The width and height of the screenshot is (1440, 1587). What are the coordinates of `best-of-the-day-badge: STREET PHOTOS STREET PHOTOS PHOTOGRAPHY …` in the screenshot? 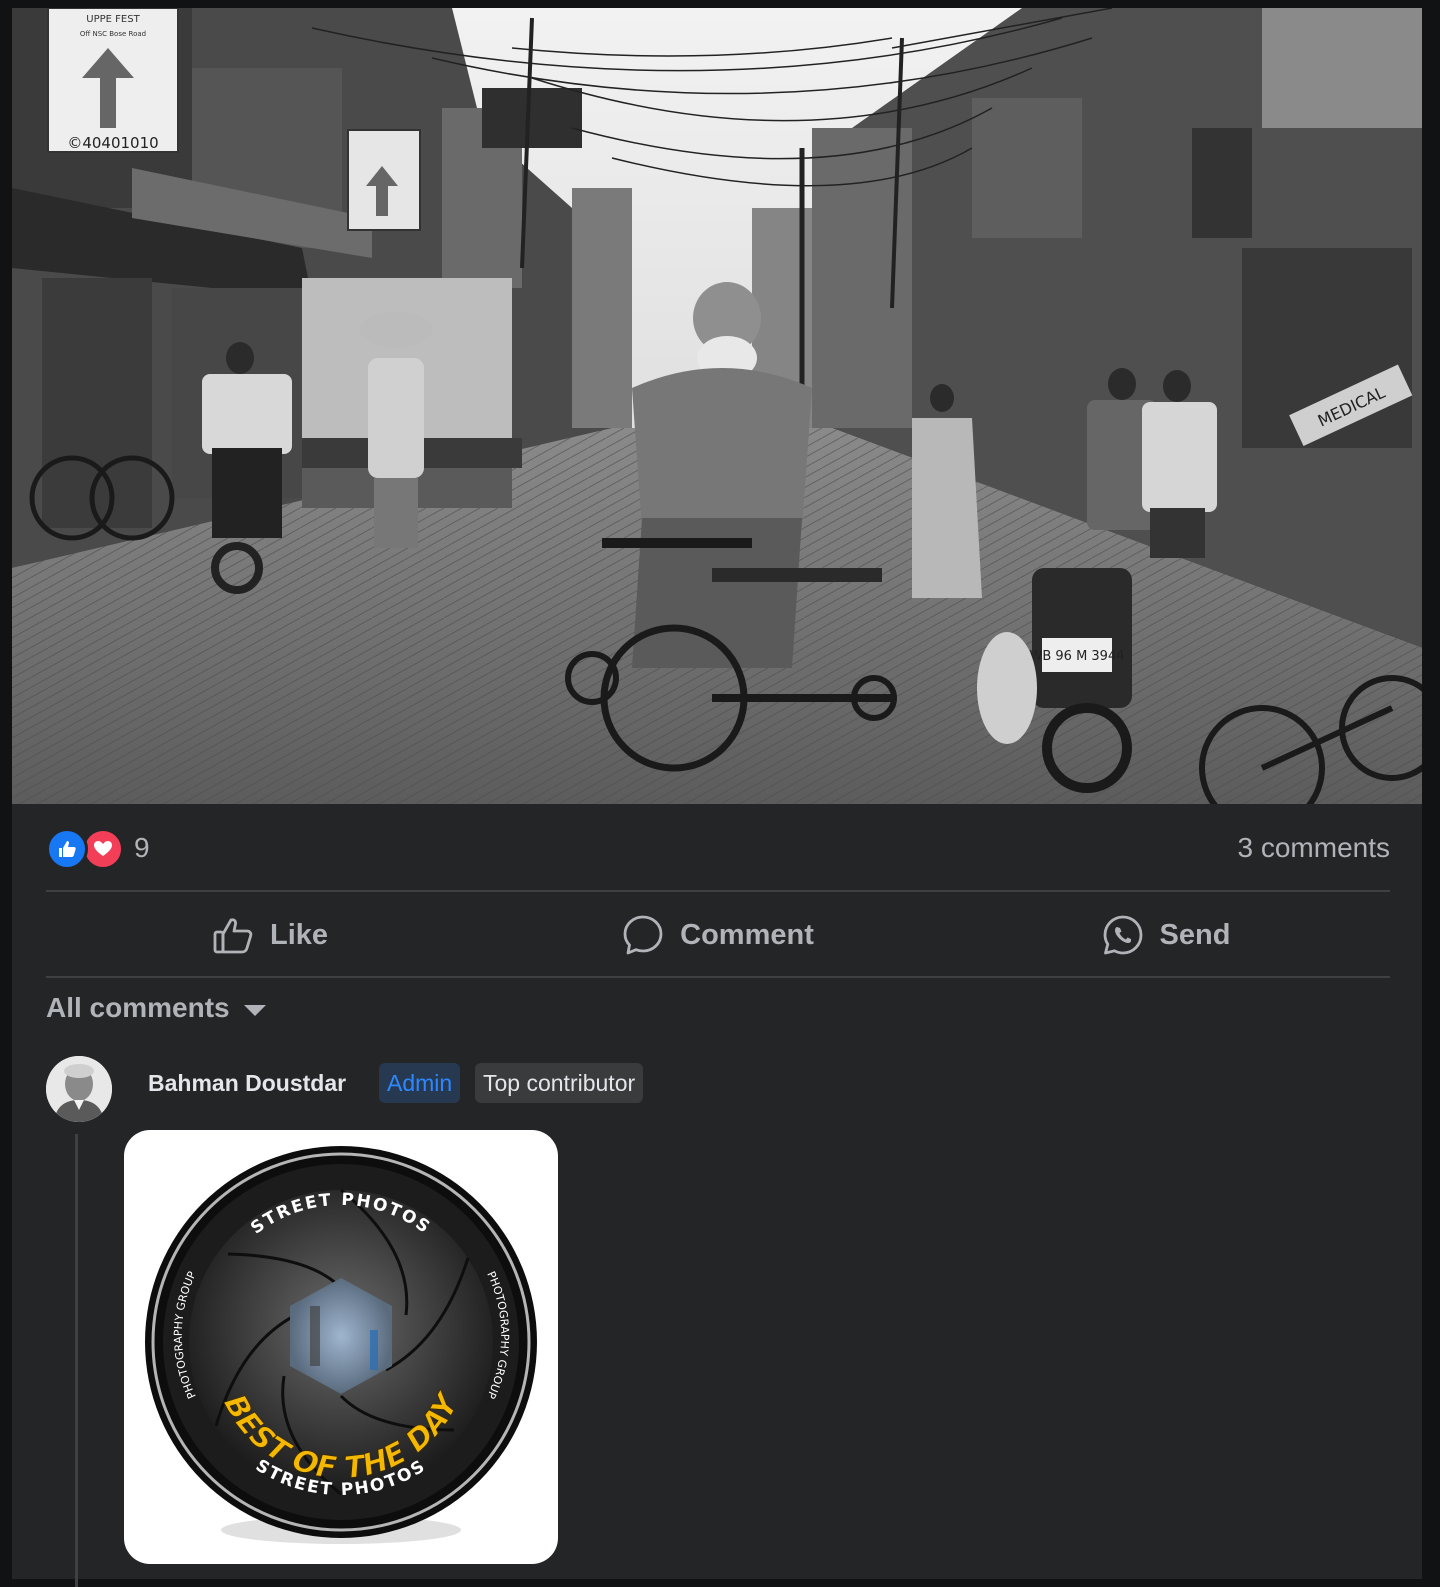 It's located at (341, 1345).